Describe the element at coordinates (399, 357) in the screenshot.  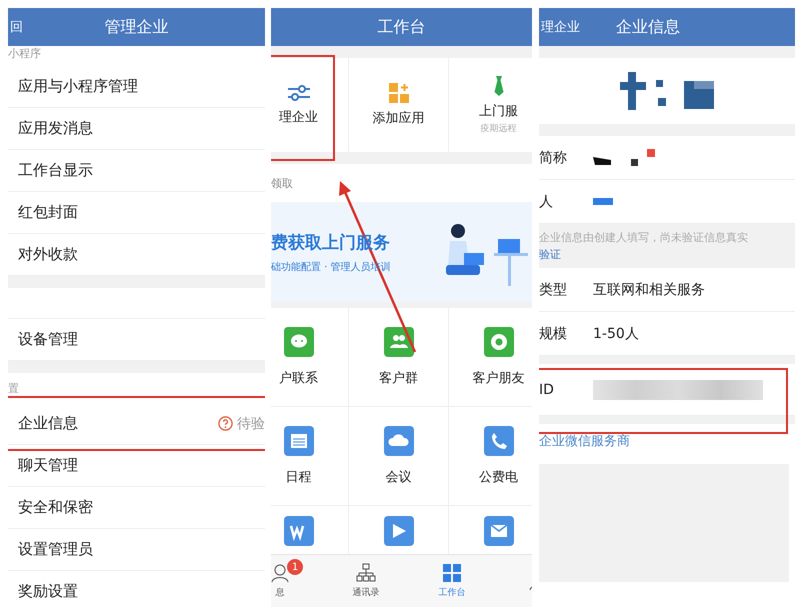
I see `app-tile: 客户群` at that location.